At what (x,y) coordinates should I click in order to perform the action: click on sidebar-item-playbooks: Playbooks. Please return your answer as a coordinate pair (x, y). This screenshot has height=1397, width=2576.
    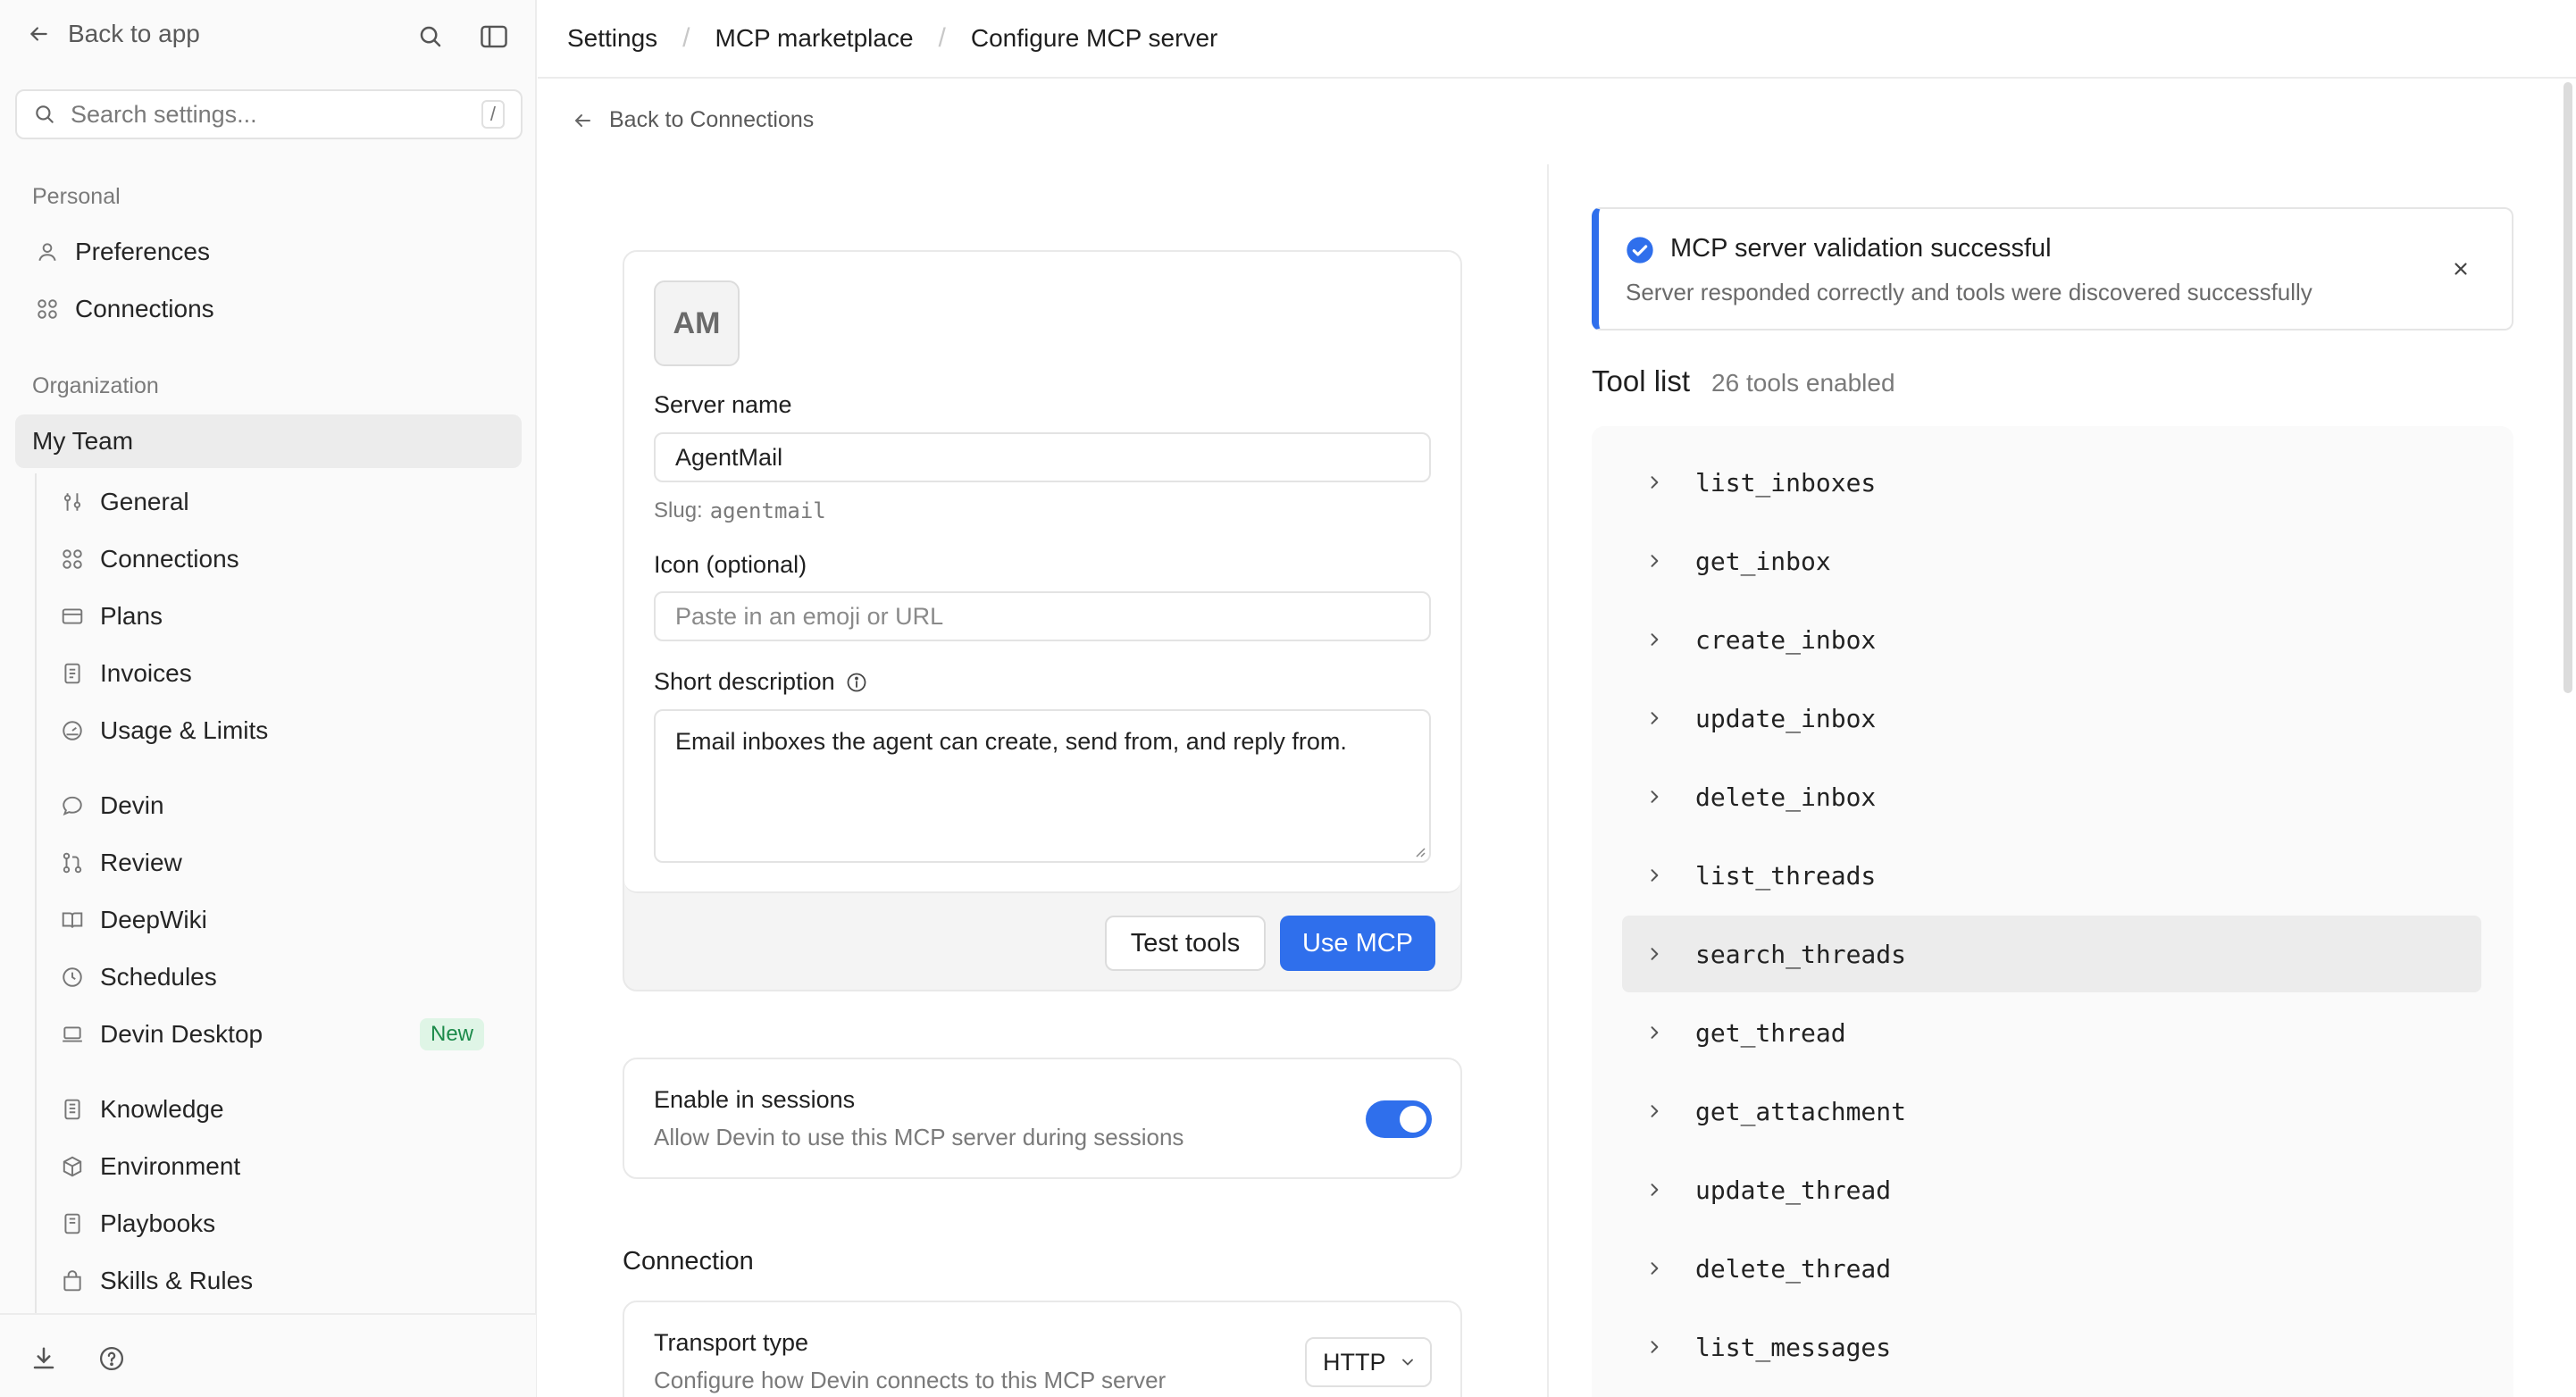
    Looking at the image, I should click on (138, 1224).